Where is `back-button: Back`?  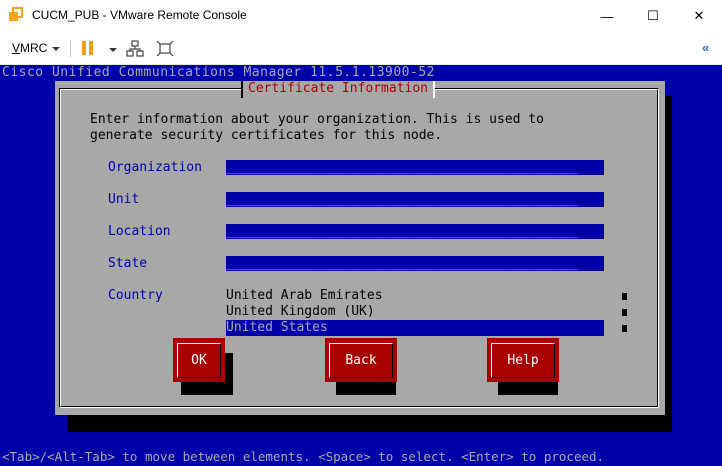 back-button: Back is located at coordinates (361, 360).